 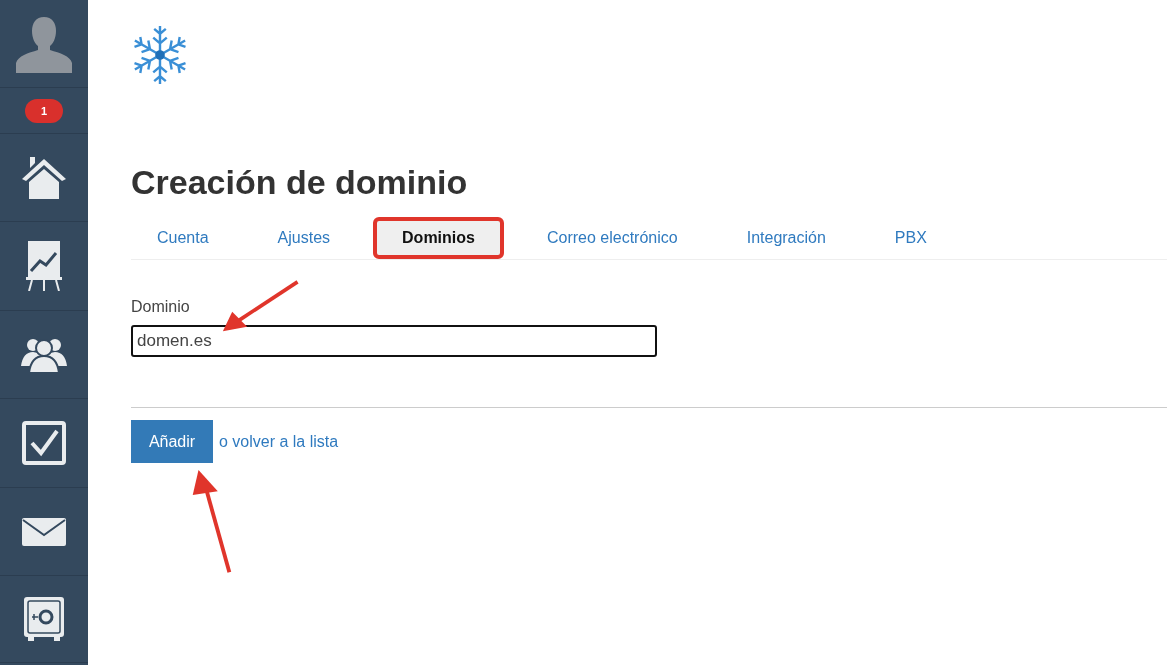 What do you see at coordinates (44, 531) in the screenshot?
I see `envelope-icon` at bounding box center [44, 531].